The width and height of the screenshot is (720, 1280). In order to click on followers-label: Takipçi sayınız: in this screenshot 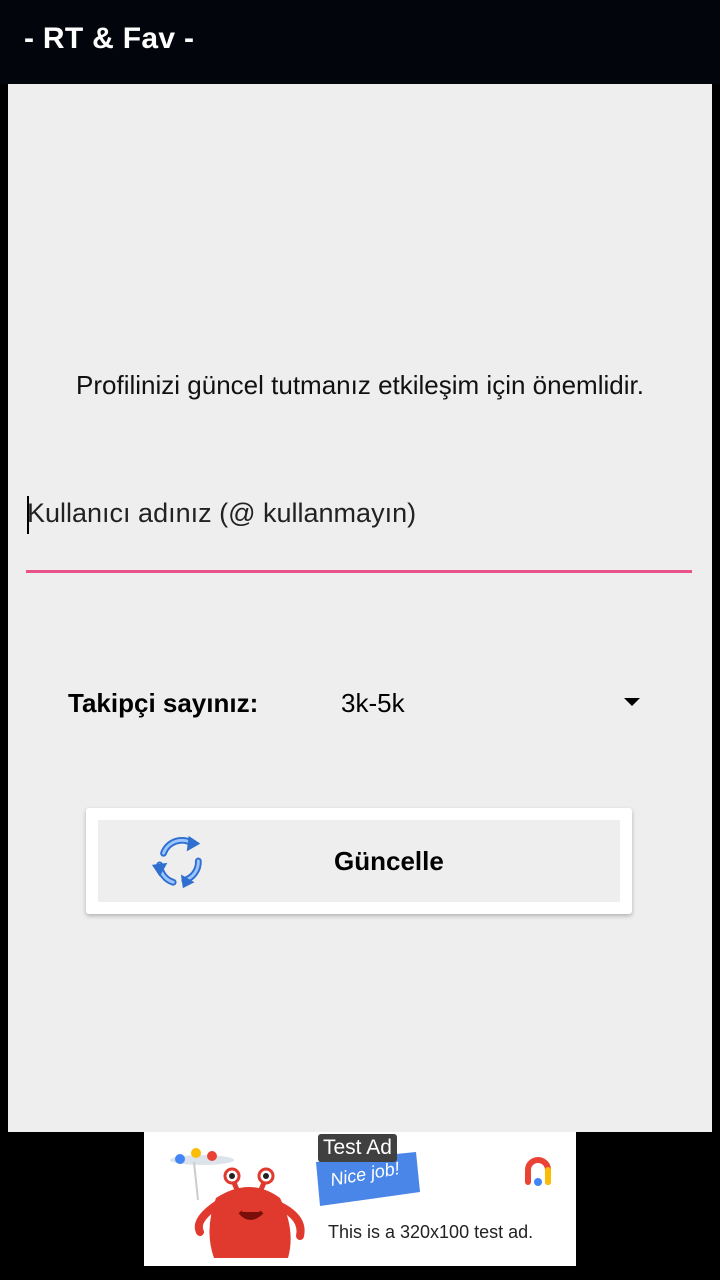, I will do `click(163, 703)`.